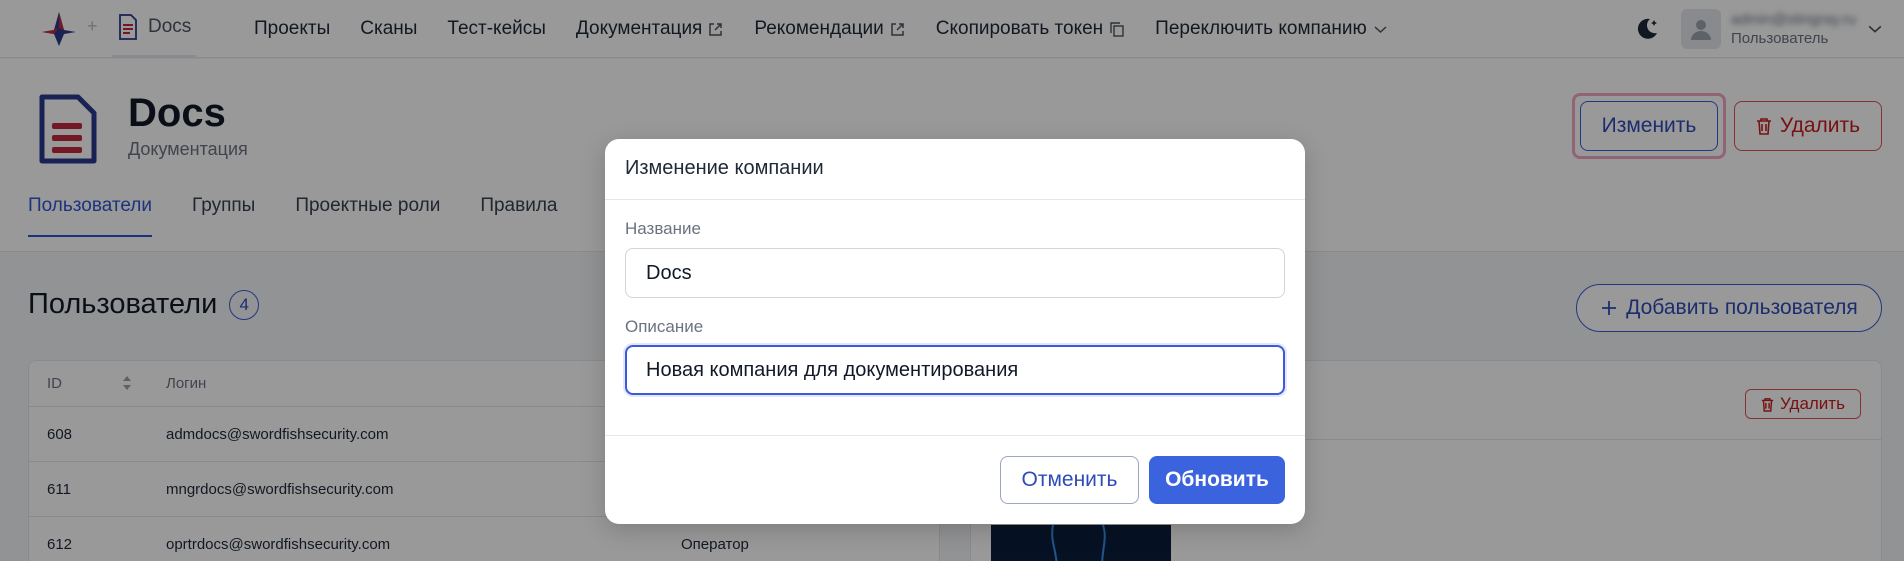 The width and height of the screenshot is (1904, 561). What do you see at coordinates (955, 273) in the screenshot?
I see `name-input` at bounding box center [955, 273].